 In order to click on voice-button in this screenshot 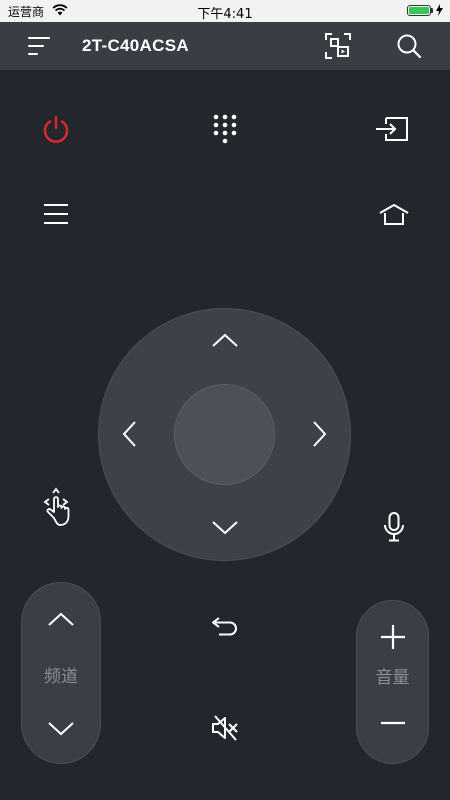, I will do `click(394, 527)`.